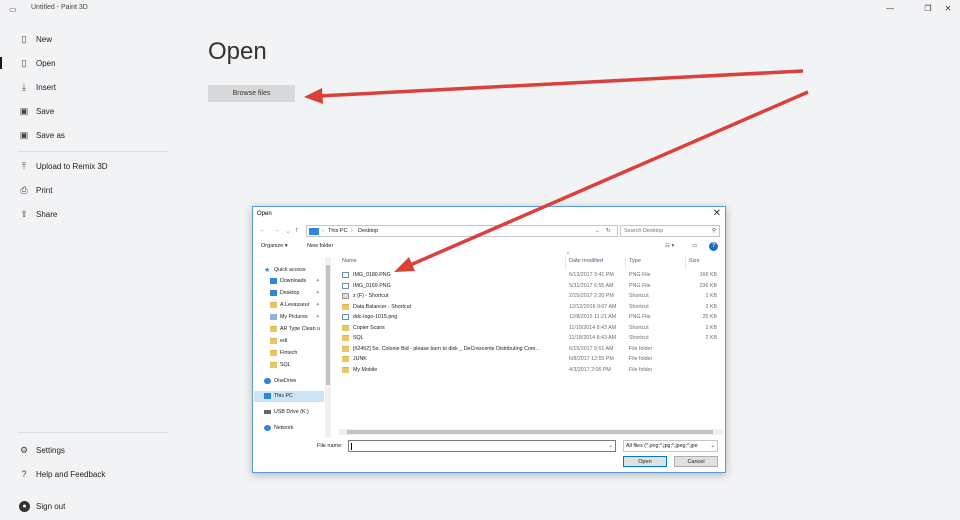 The image size is (960, 520). What do you see at coordinates (586, 261) in the screenshot?
I see `column-header-date: Date modified` at bounding box center [586, 261].